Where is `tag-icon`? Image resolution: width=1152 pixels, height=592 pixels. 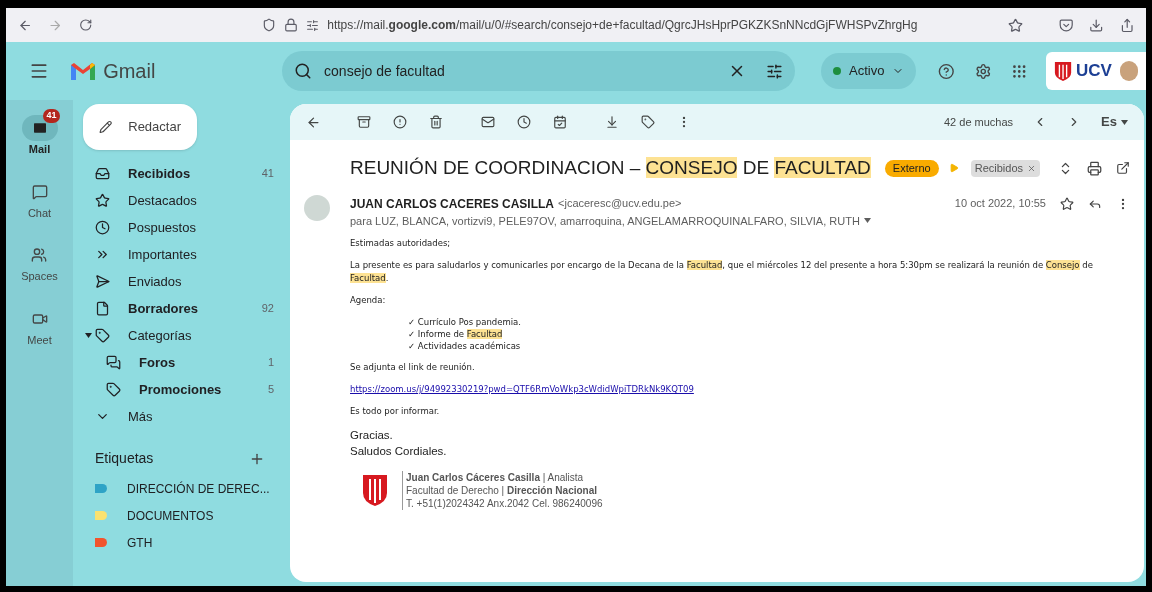 tag-icon is located at coordinates (102, 335).